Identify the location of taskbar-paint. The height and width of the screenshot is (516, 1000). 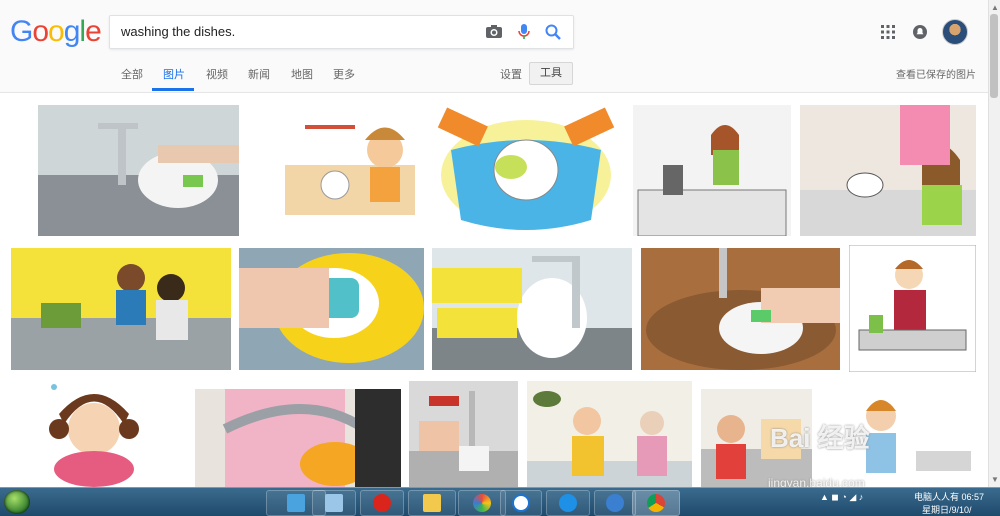
(482, 503).